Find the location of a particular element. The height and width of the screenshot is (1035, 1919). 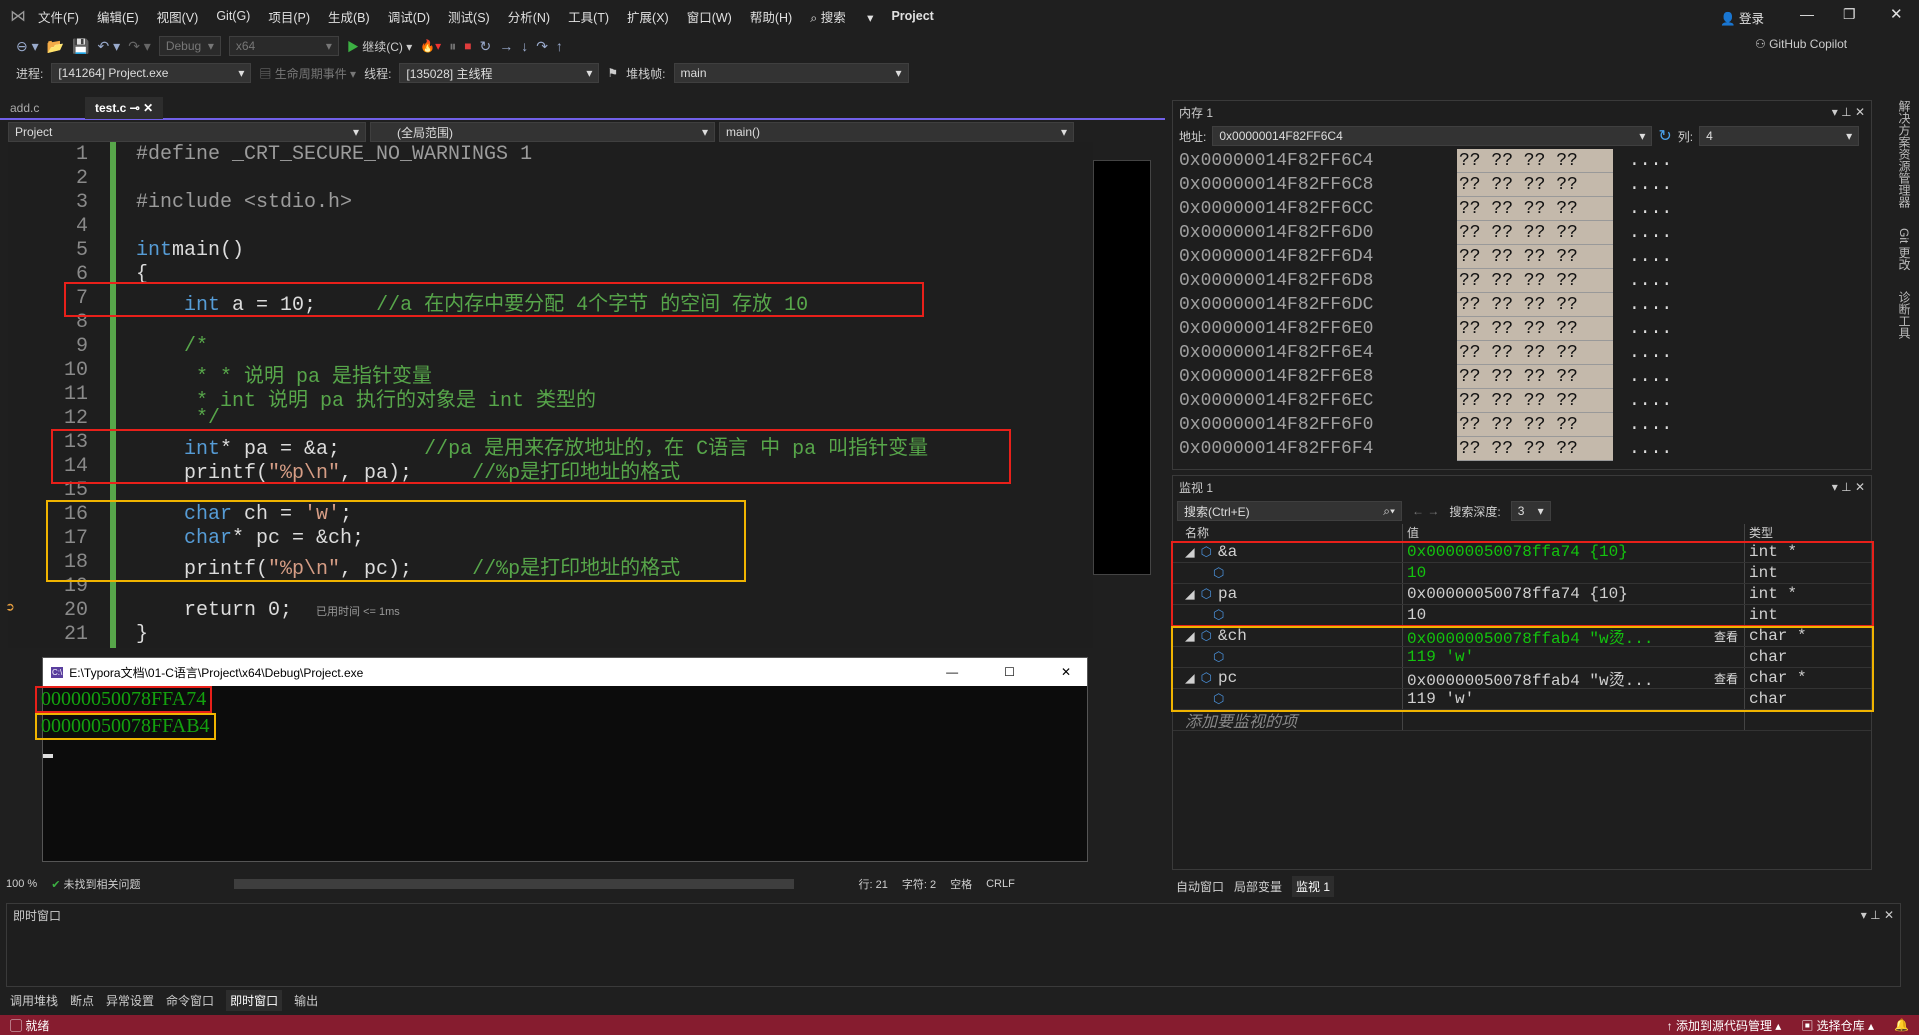

open-file-icon: 📂 is located at coordinates (55, 46).